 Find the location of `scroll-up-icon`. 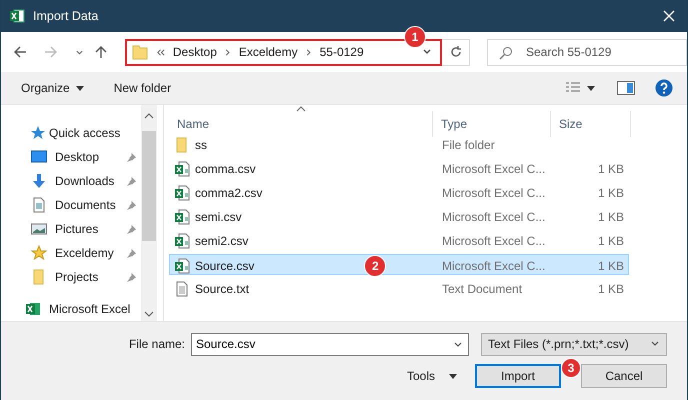

scroll-up-icon is located at coordinates (149, 116).